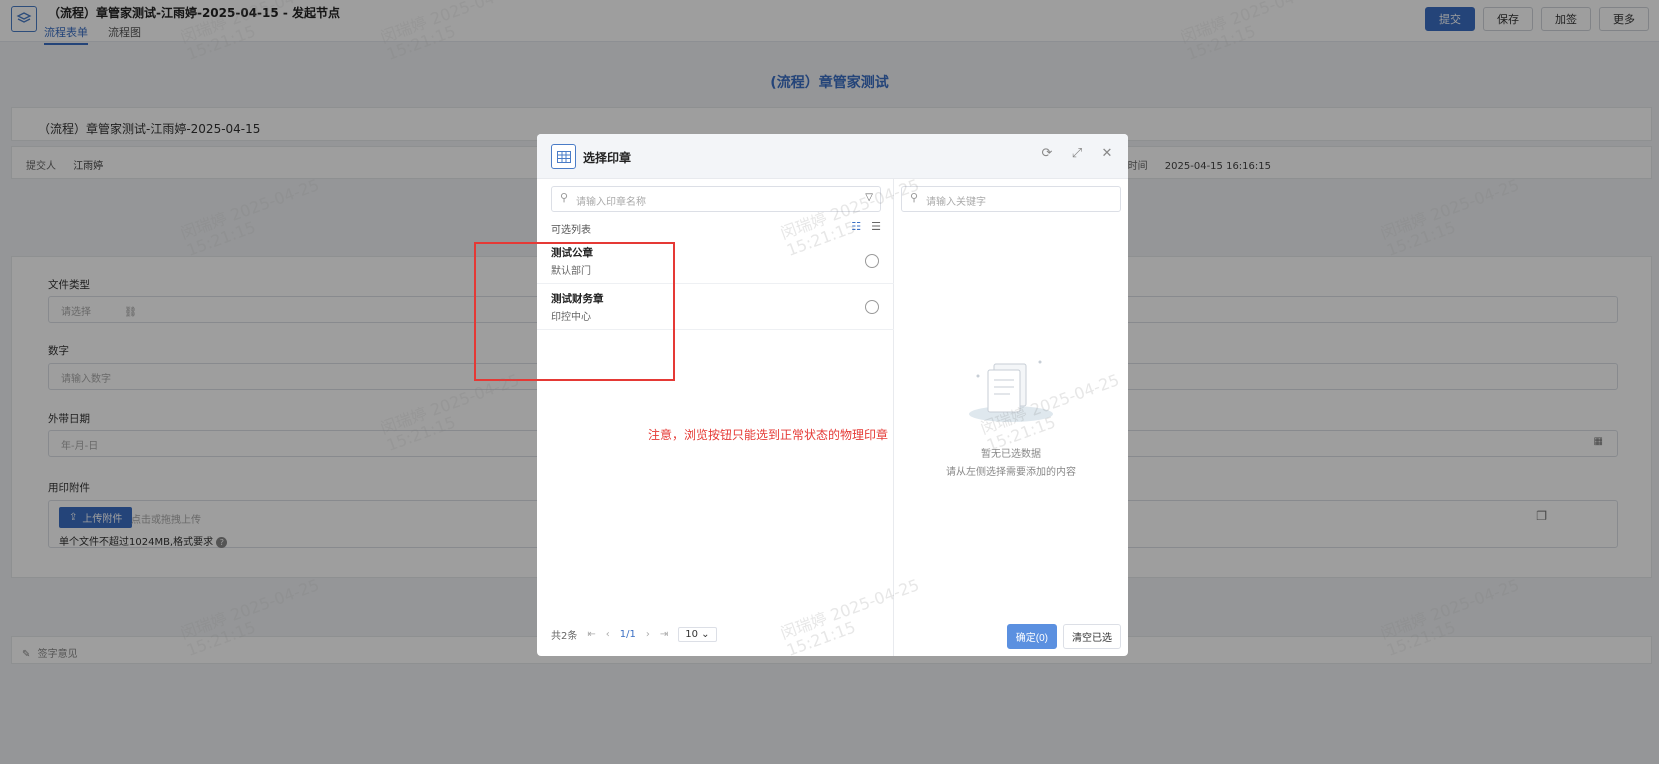 The width and height of the screenshot is (1659, 764). What do you see at coordinates (571, 230) in the screenshot?
I see `list-caption: 可选列表` at bounding box center [571, 230].